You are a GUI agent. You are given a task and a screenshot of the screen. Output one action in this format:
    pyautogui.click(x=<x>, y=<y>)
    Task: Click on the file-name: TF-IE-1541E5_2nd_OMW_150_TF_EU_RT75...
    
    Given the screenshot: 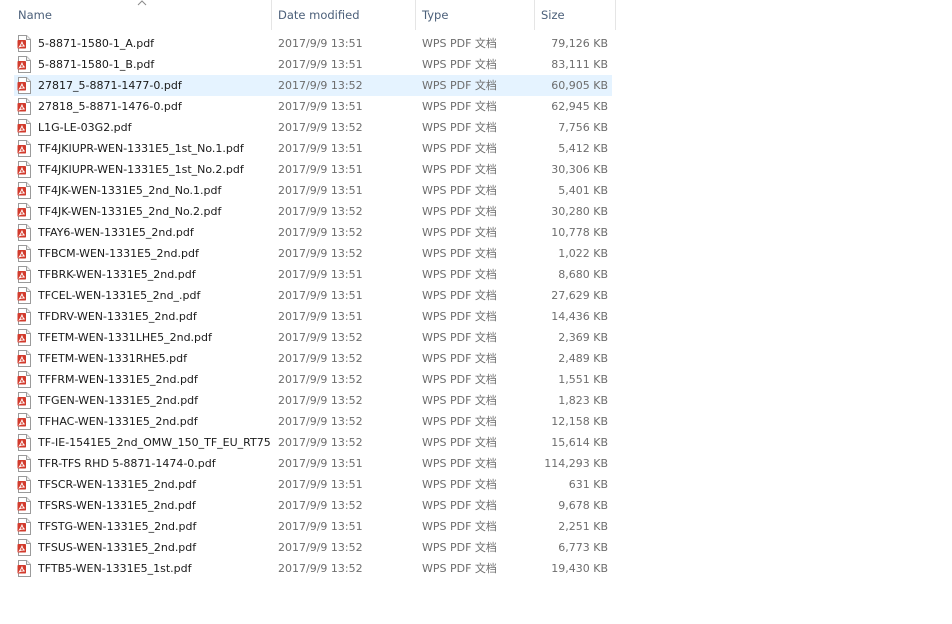 What is the action you would take?
    pyautogui.click(x=154, y=442)
    